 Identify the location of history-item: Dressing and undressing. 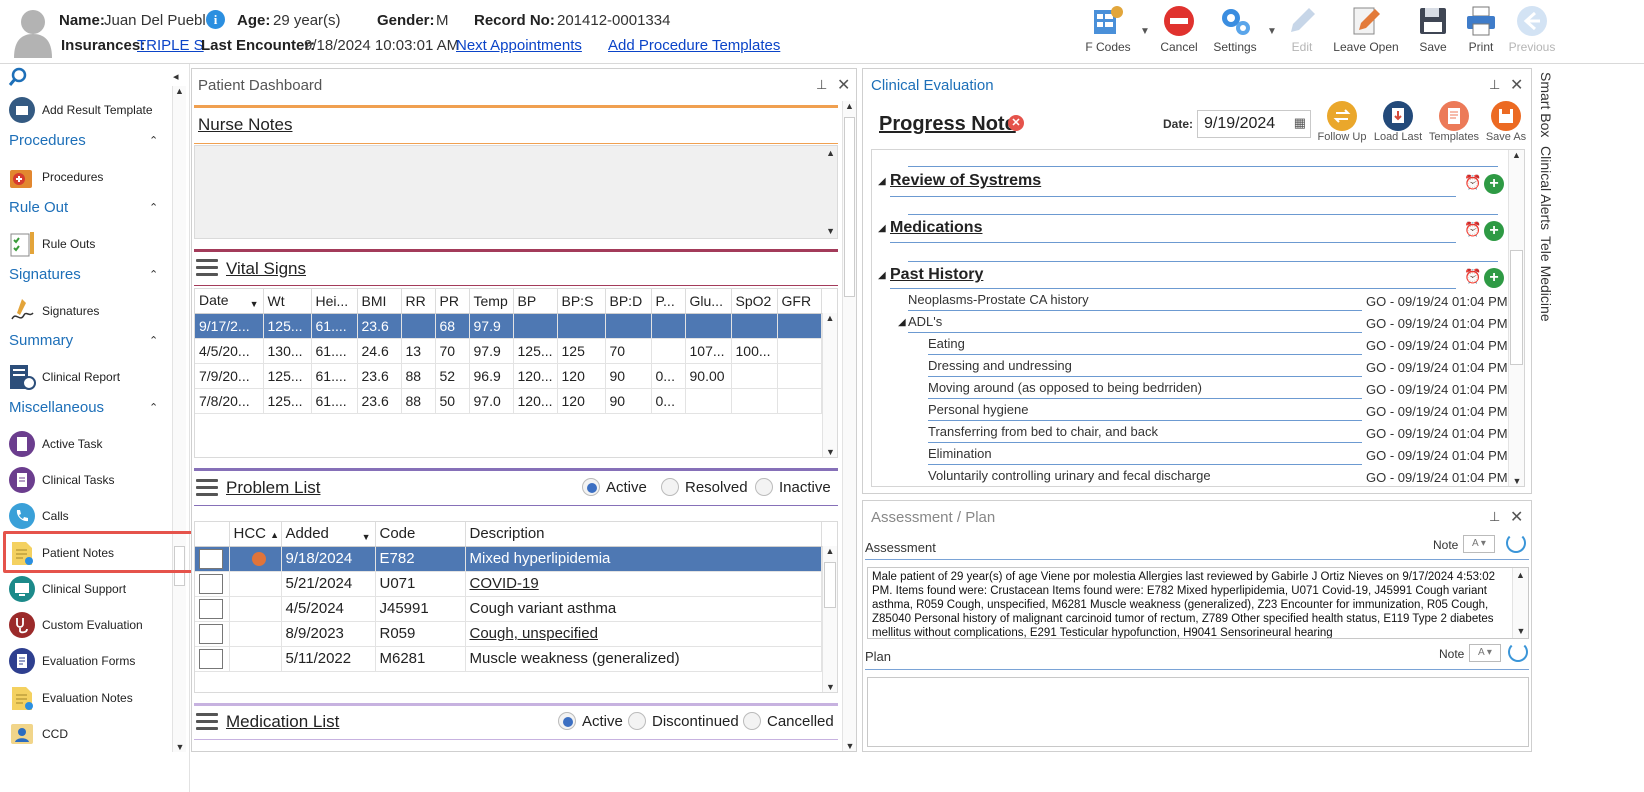
(1000, 365).